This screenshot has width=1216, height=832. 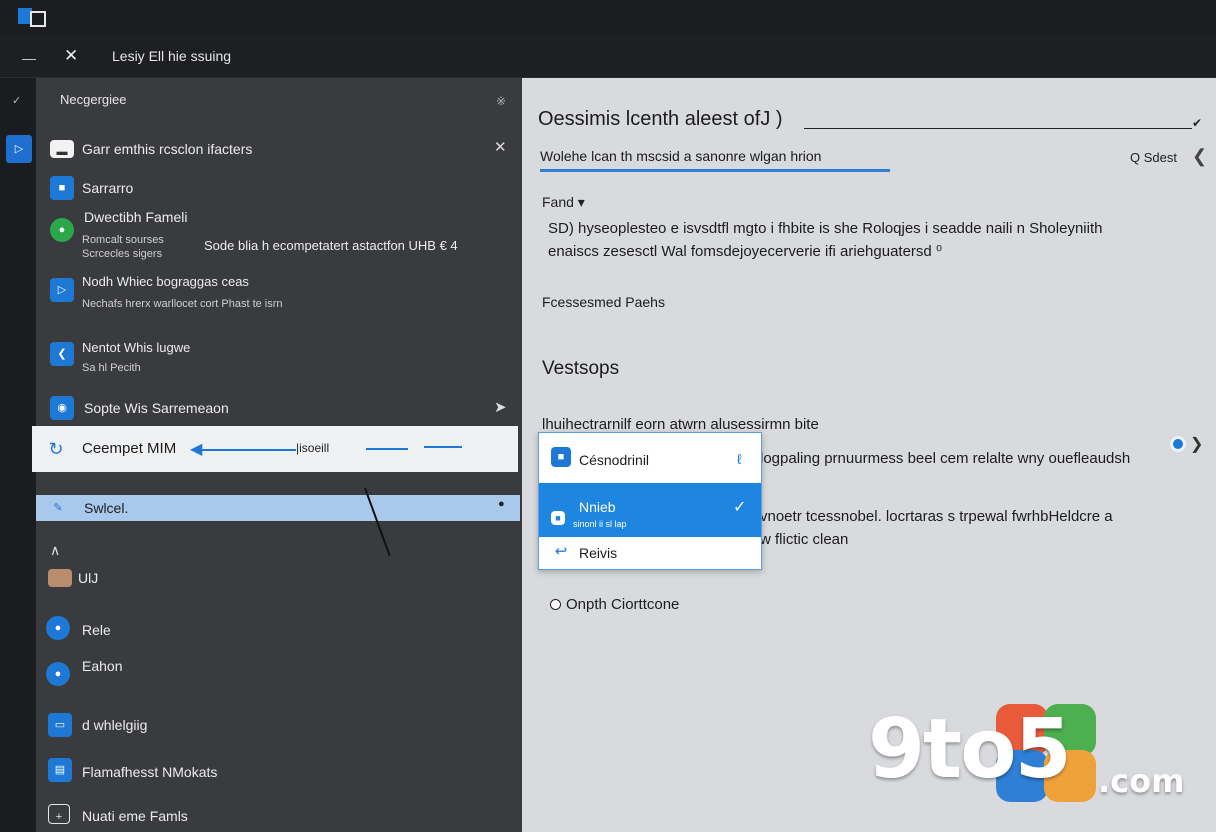 What do you see at coordinates (603, 302) in the screenshot?
I see `features-link: Fcessesmed Paehs` at bounding box center [603, 302].